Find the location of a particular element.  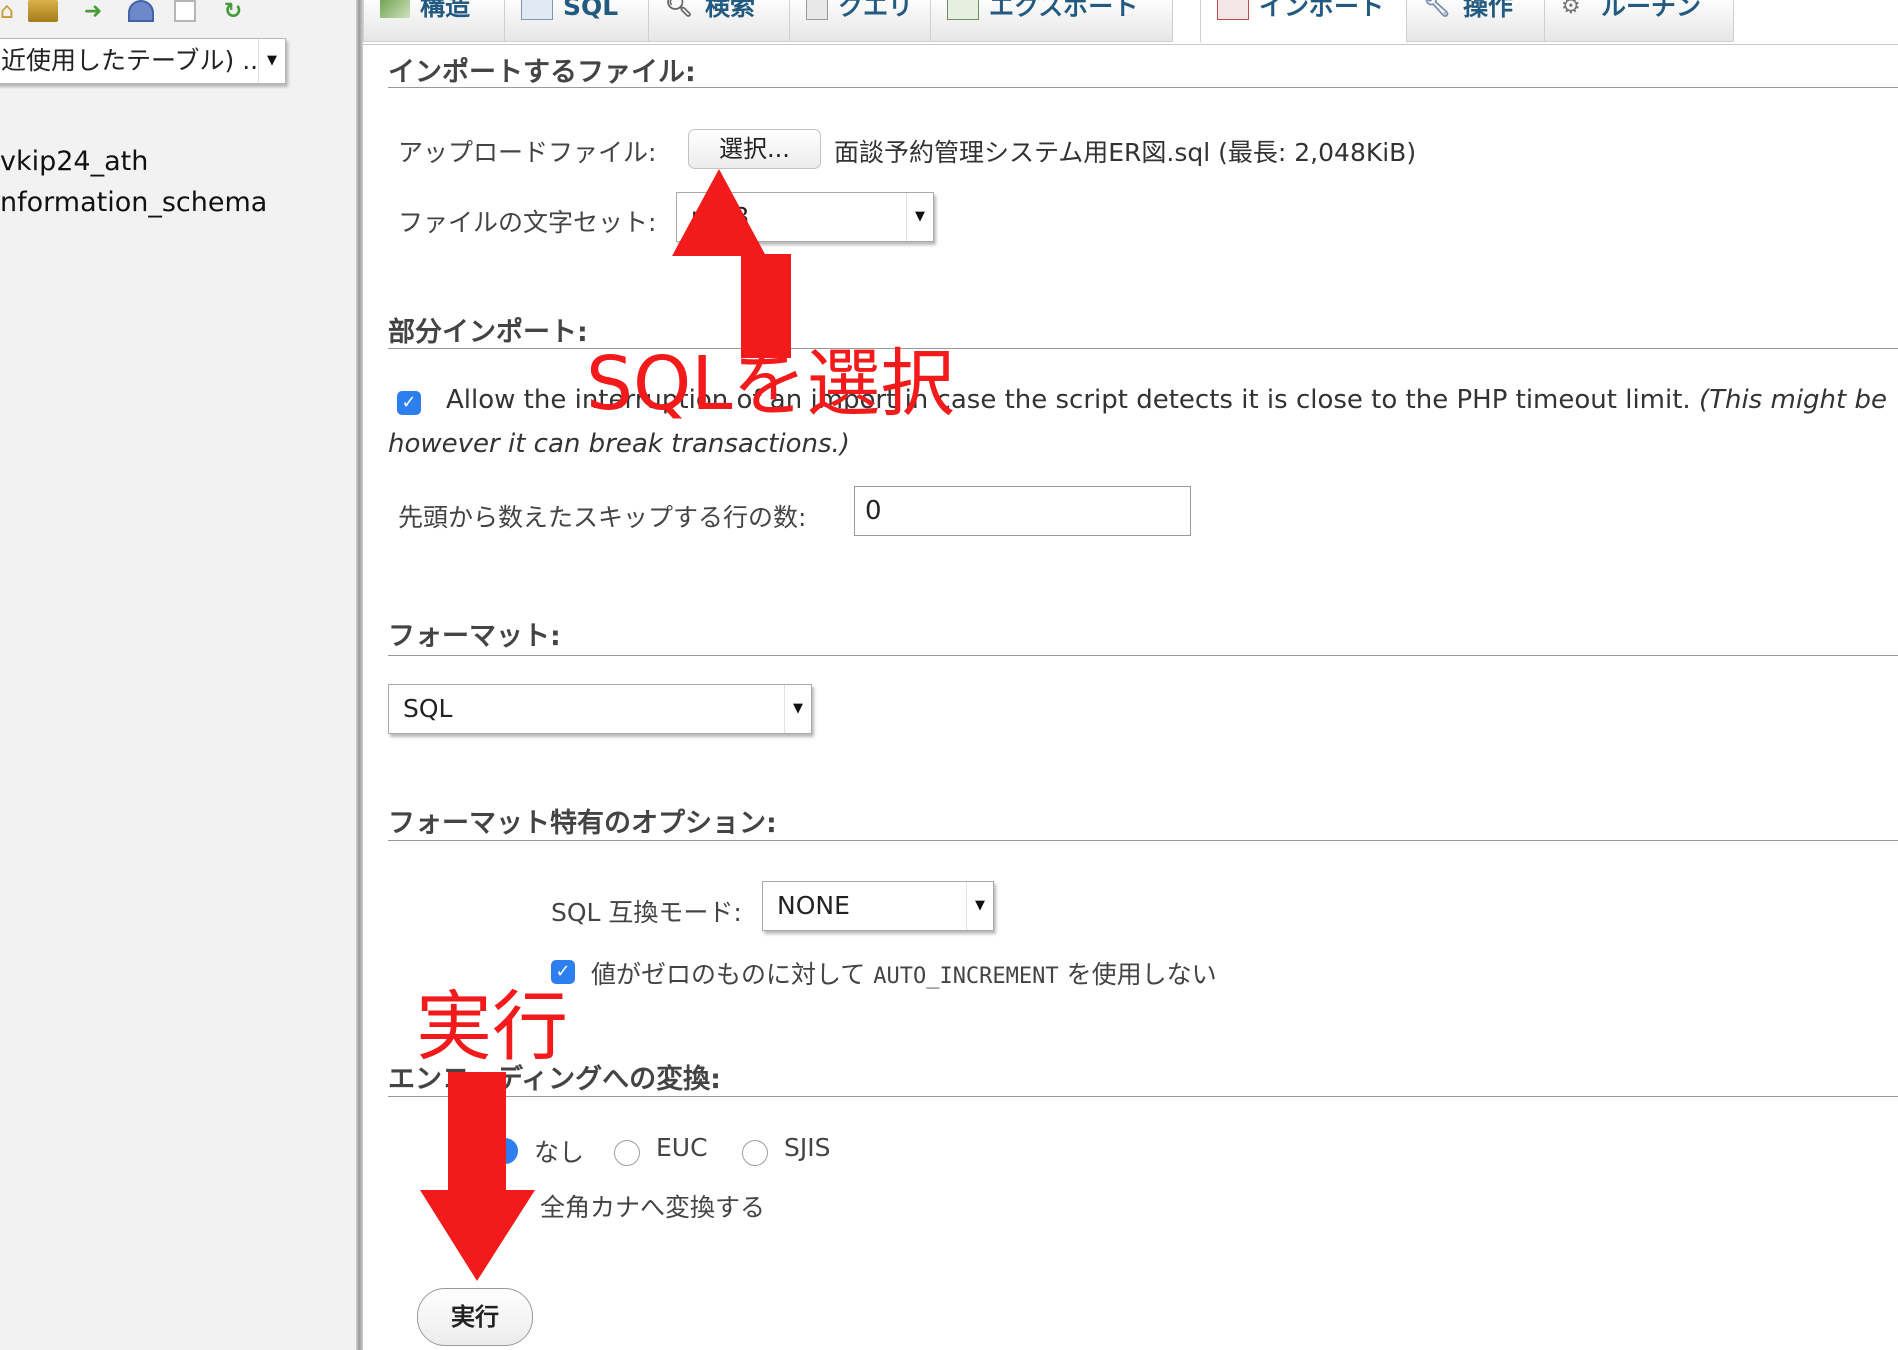

select-sql-annotation: SQLを選択 is located at coordinates (770, 384).